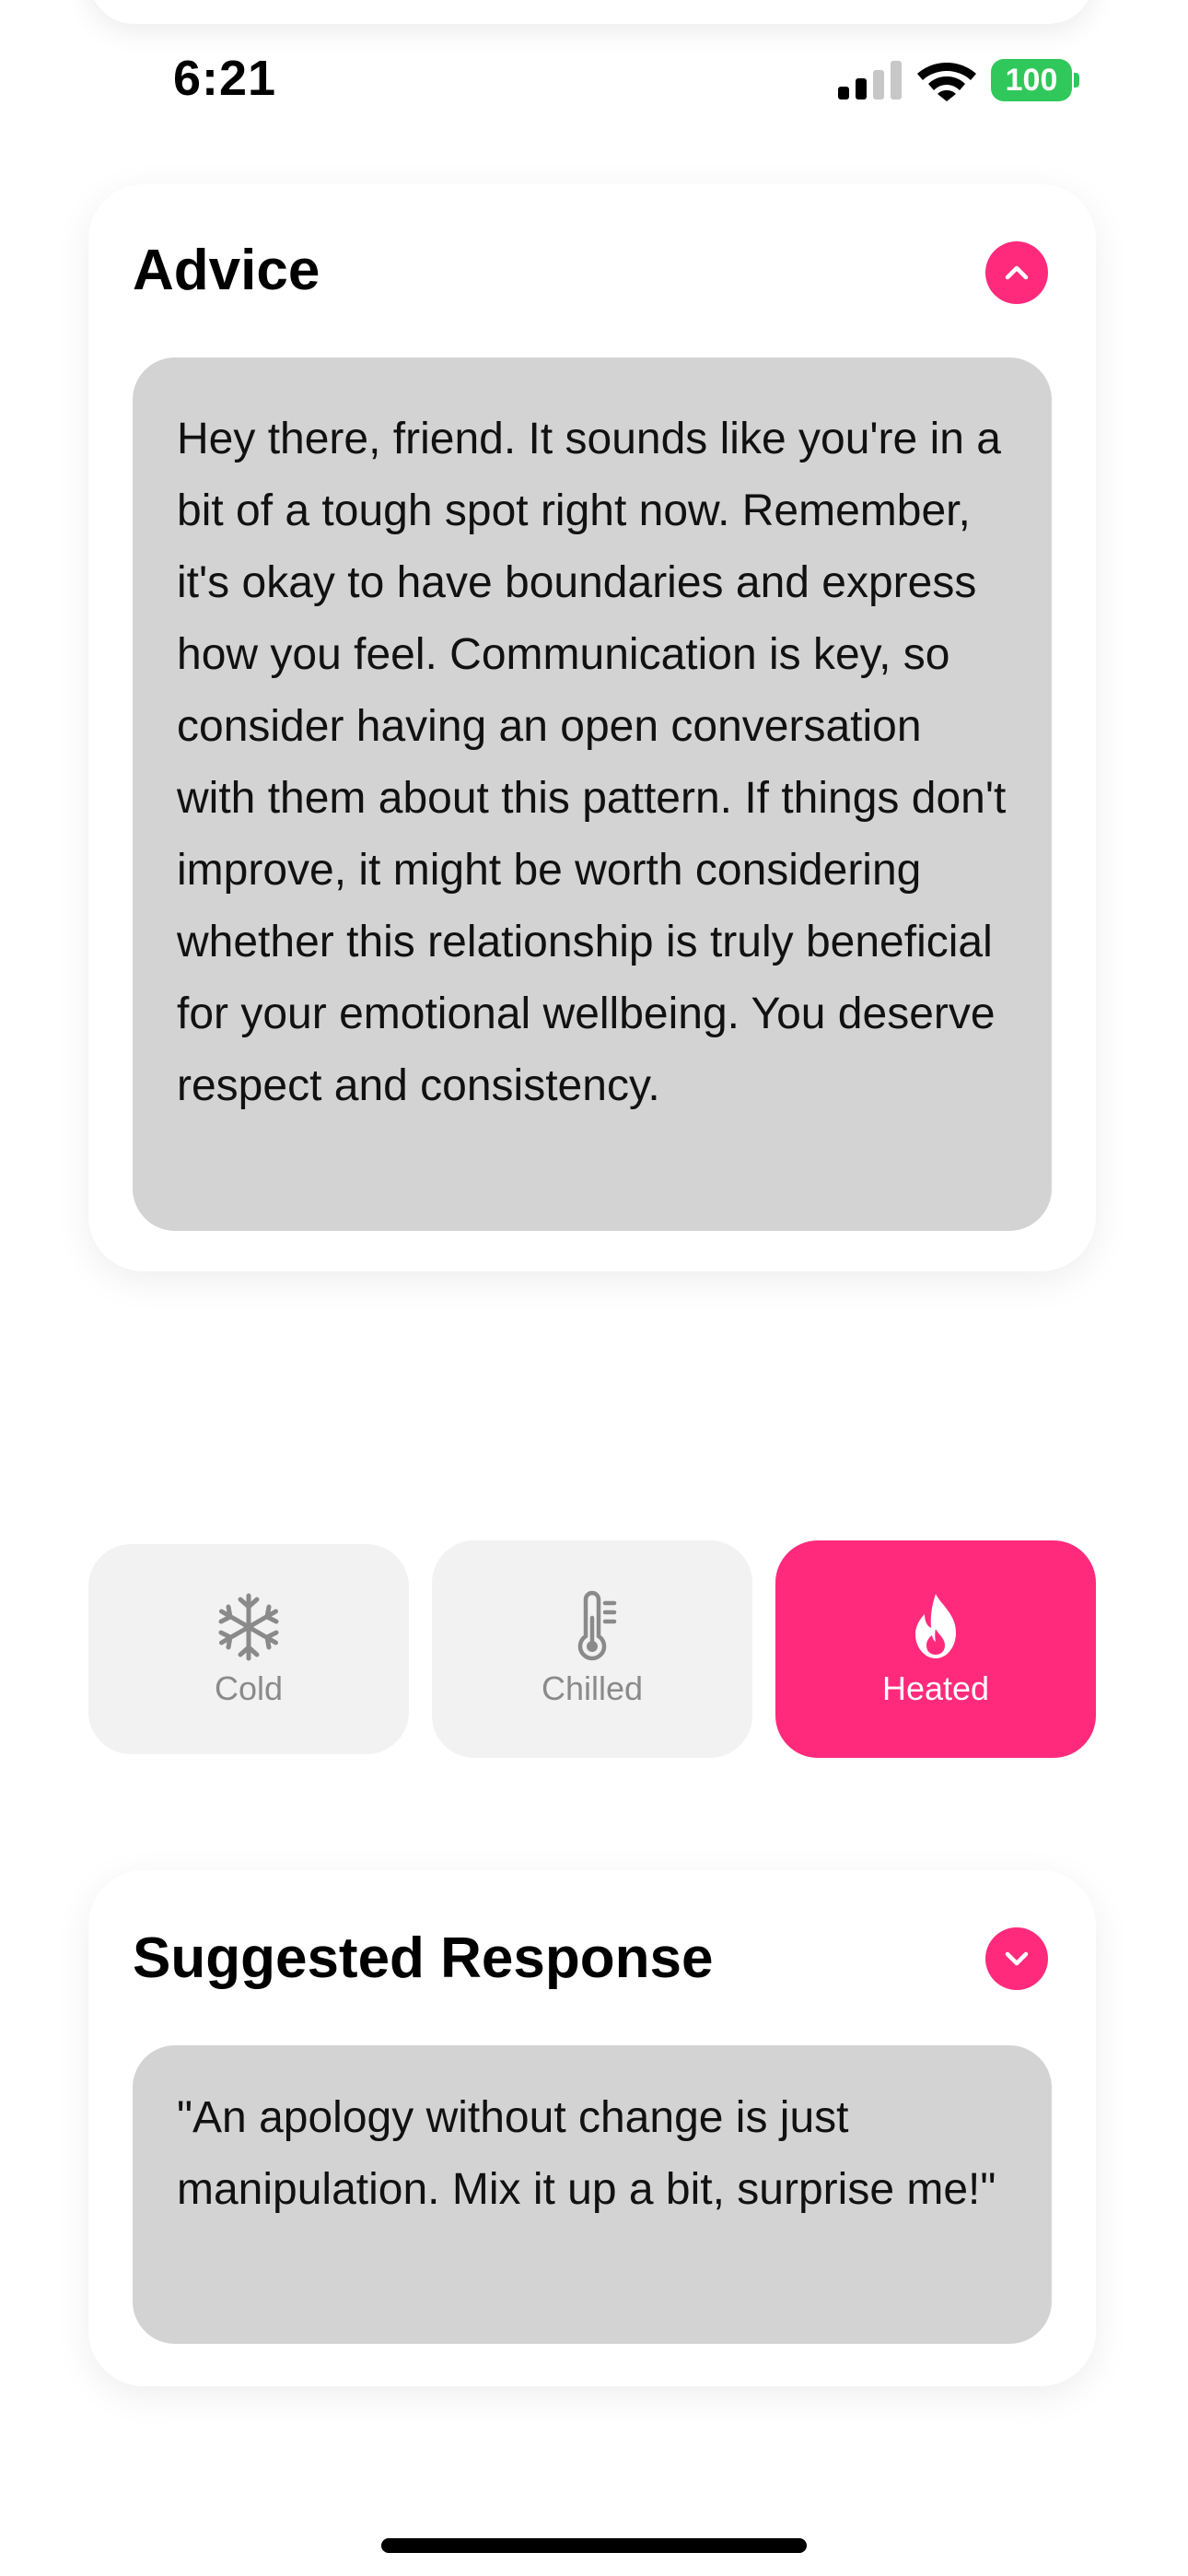 The width and height of the screenshot is (1188, 2576). Describe the element at coordinates (225, 78) in the screenshot. I see `status-time: 6:21` at that location.